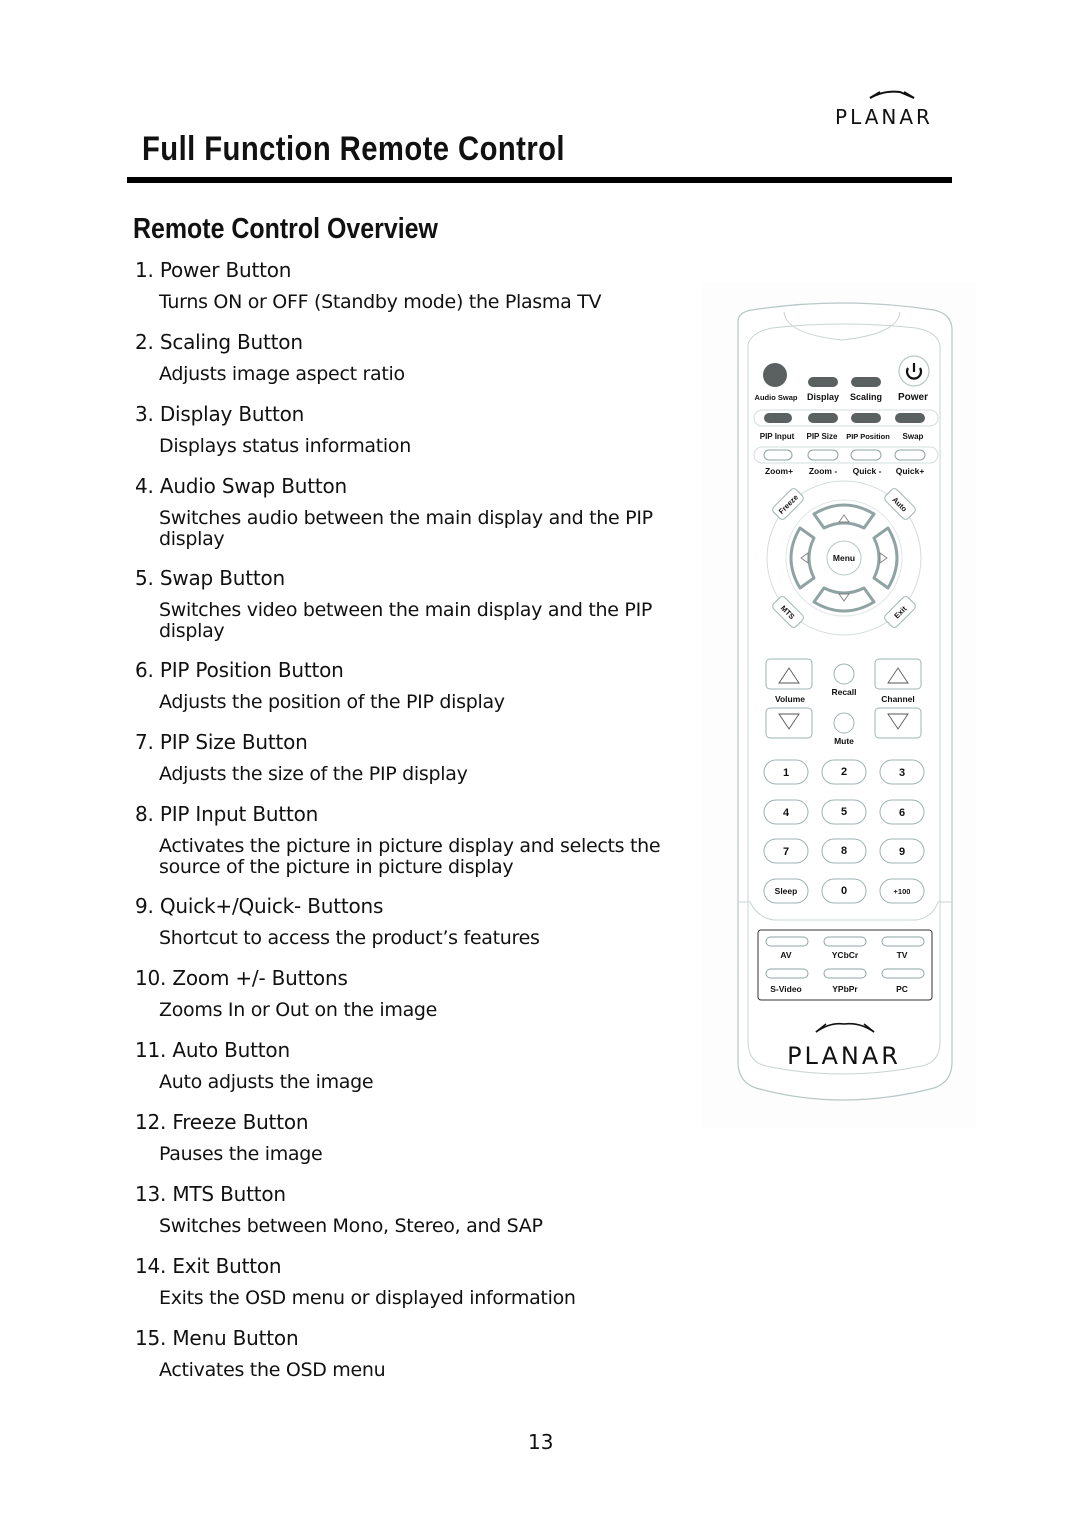  I want to click on ypbpr-button, so click(845, 973).